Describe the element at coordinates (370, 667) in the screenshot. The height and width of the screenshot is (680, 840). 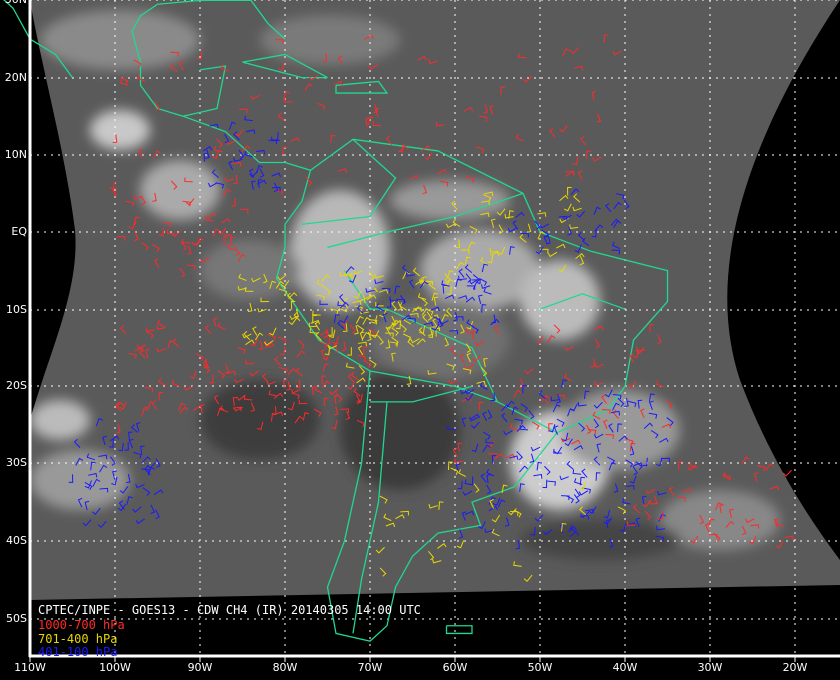
I see `lon-label: 70W` at that location.